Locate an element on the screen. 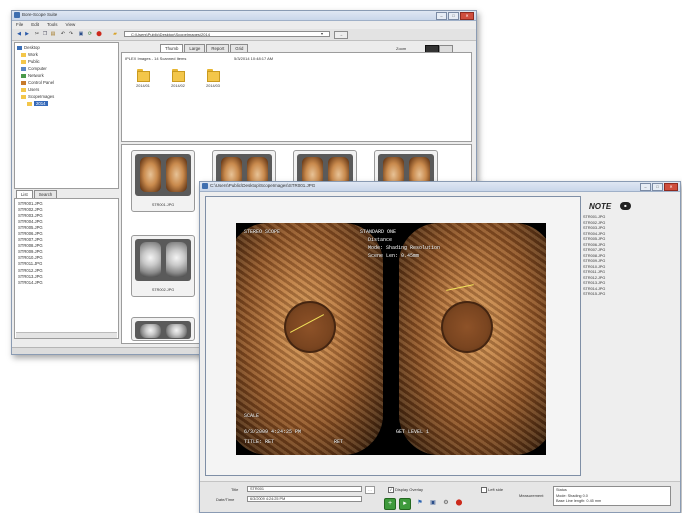 This screenshot has width=682, height=513. left-side-checkbox is located at coordinates (484, 490).